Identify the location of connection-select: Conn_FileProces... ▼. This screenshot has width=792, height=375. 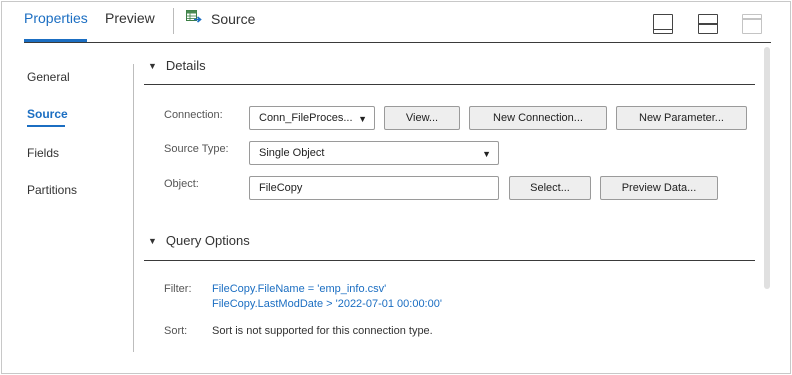
(312, 118).